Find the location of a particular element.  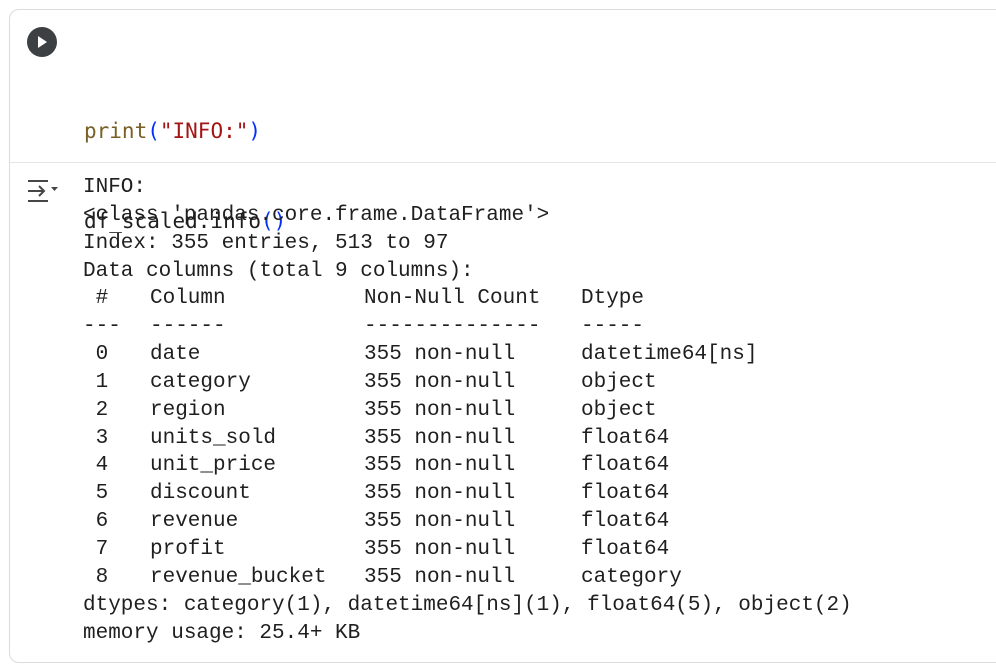

table-row: 7 profit 355 non-null float64 is located at coordinates (467, 550).